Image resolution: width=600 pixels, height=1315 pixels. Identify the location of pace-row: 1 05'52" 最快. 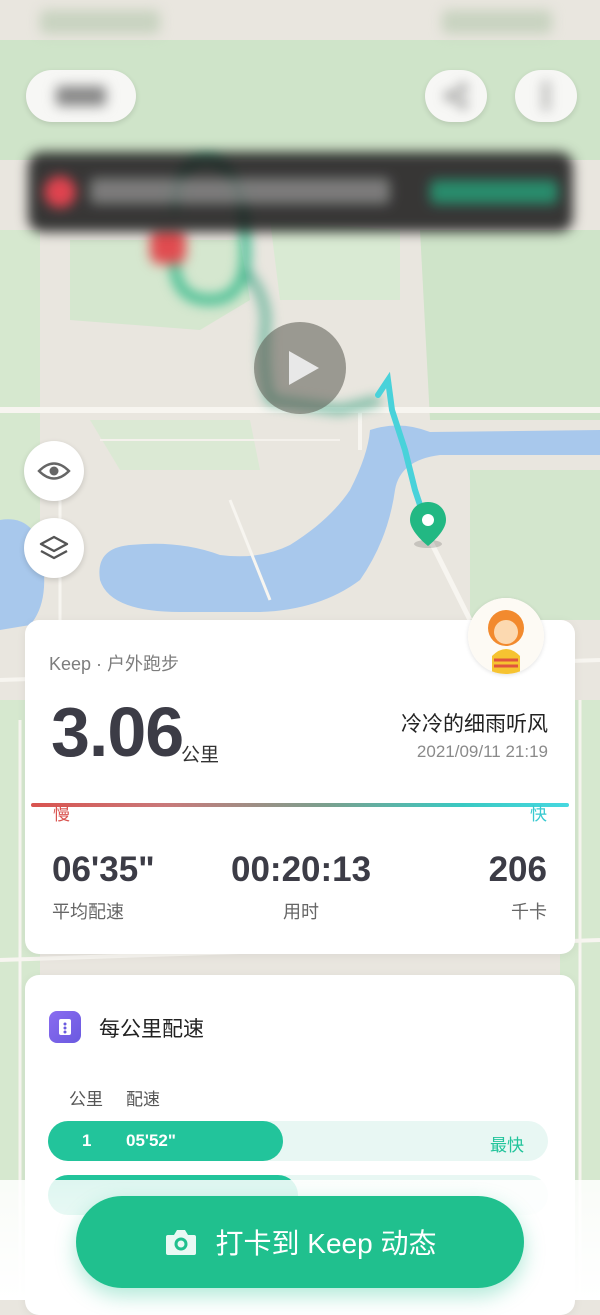
(298, 1141).